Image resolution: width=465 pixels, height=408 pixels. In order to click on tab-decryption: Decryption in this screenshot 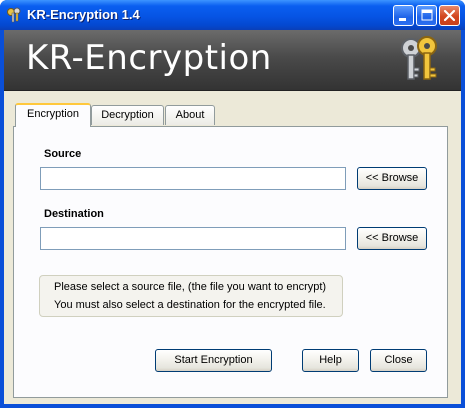, I will do `click(127, 115)`.